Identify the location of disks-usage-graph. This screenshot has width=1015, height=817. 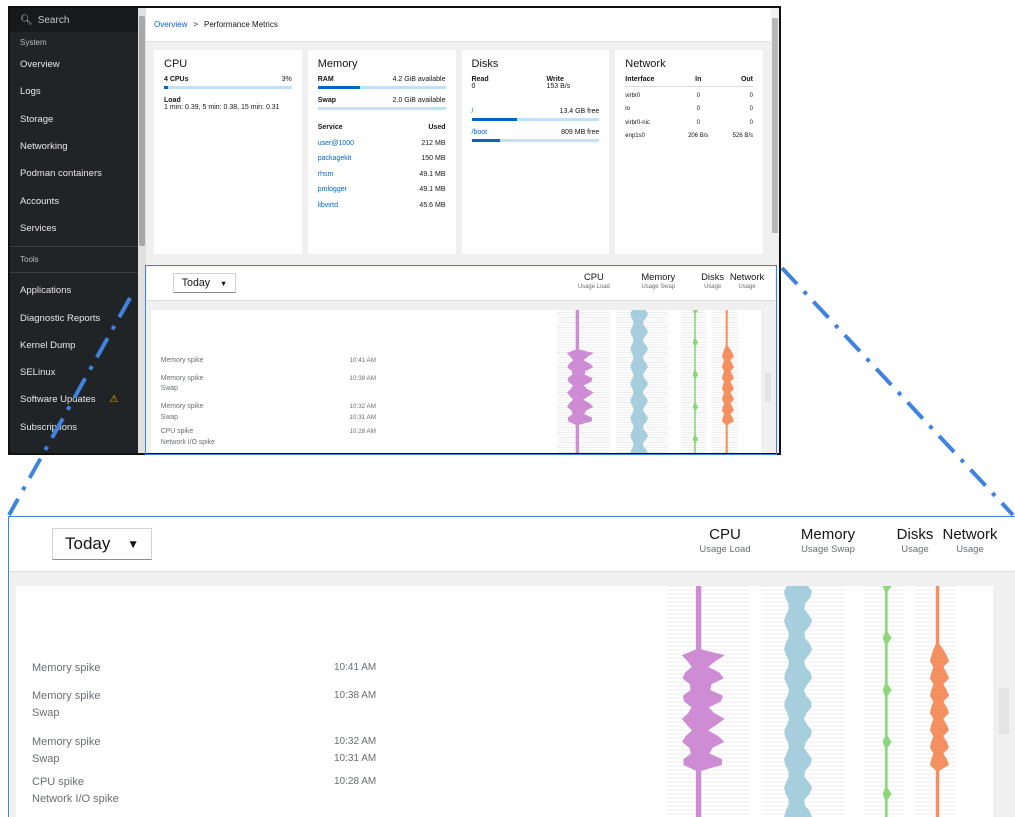
(693, 381).